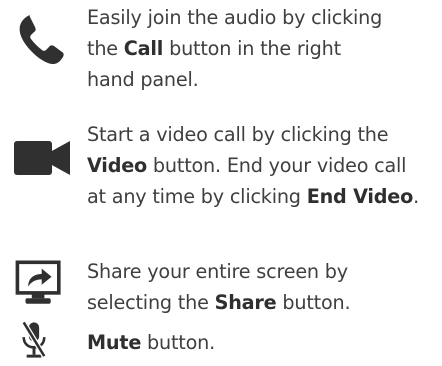 This screenshot has width=442, height=366. Describe the element at coordinates (143, 48) in the screenshot. I see `button-name-call: Call` at that location.